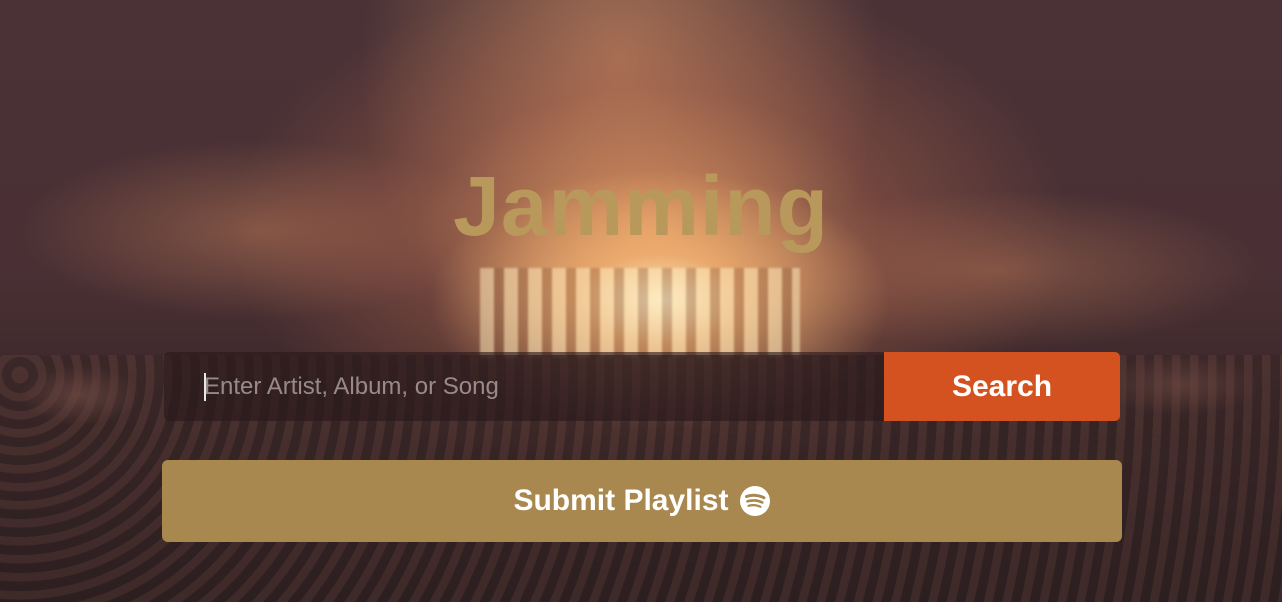 This screenshot has height=602, width=1282. I want to click on submit-playlist-label: Submit Playlist, so click(621, 500).